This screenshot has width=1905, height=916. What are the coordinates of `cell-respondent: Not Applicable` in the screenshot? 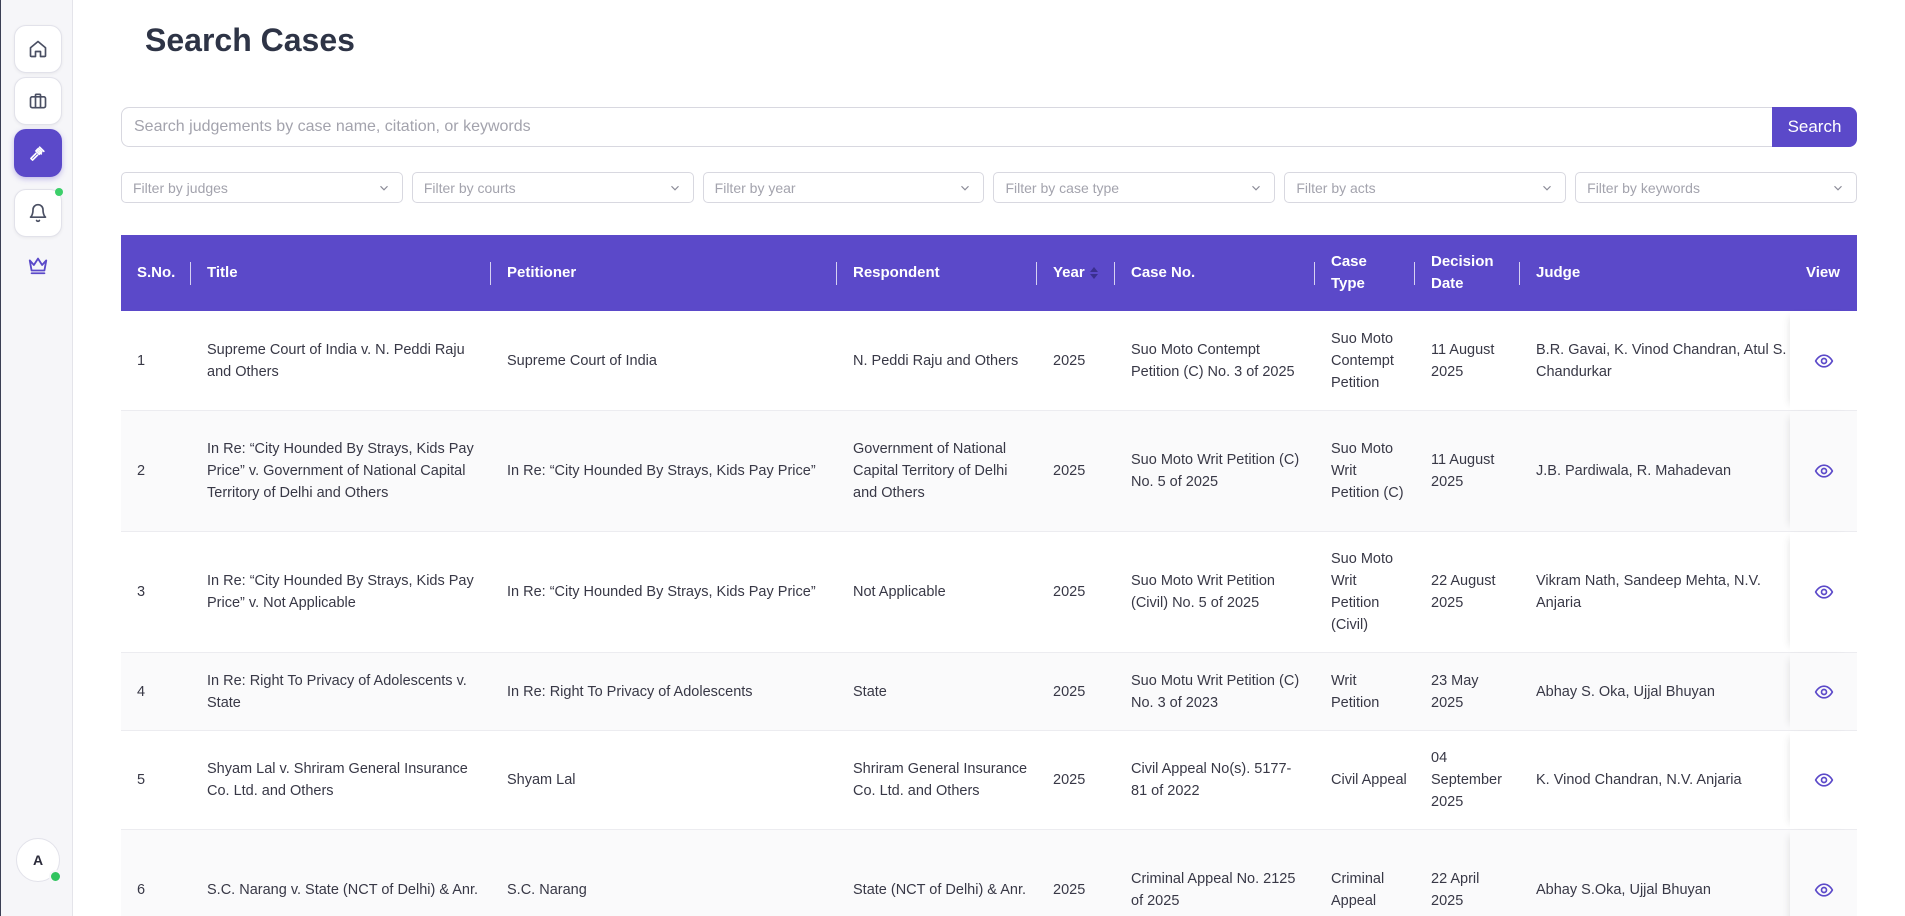 It's located at (899, 592).